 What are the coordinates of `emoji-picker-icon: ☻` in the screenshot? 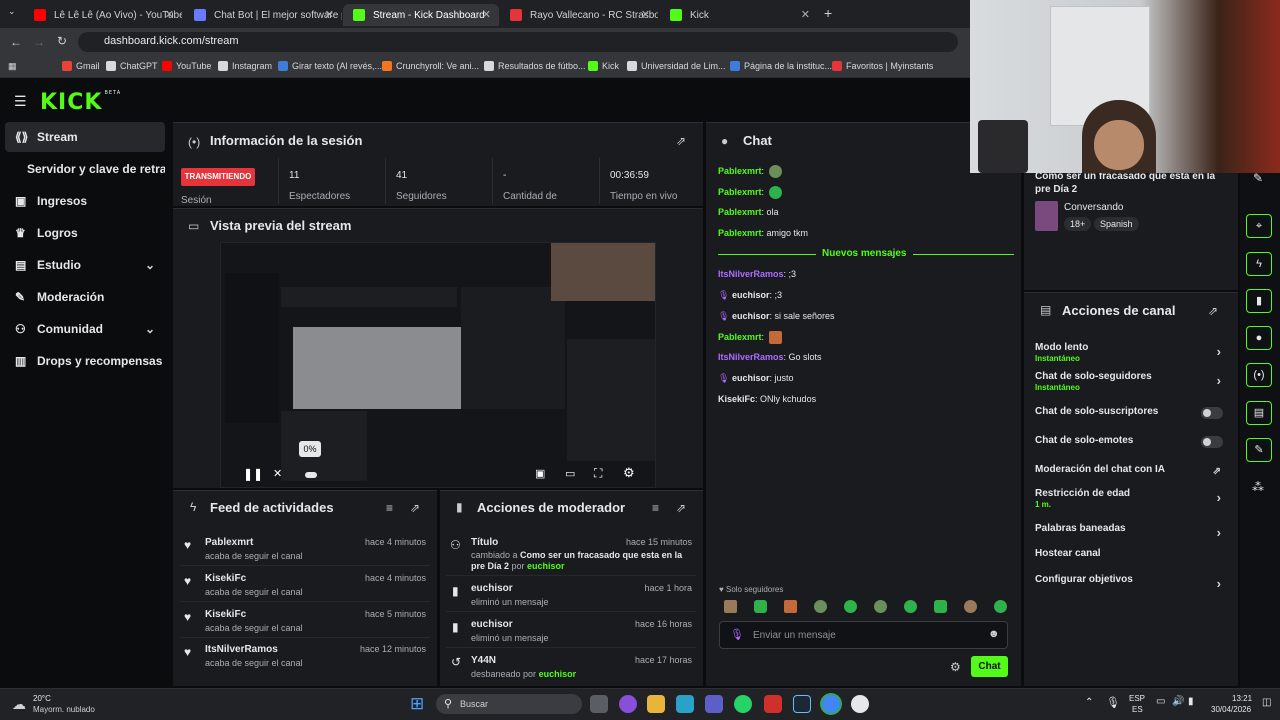 It's located at (994, 634).